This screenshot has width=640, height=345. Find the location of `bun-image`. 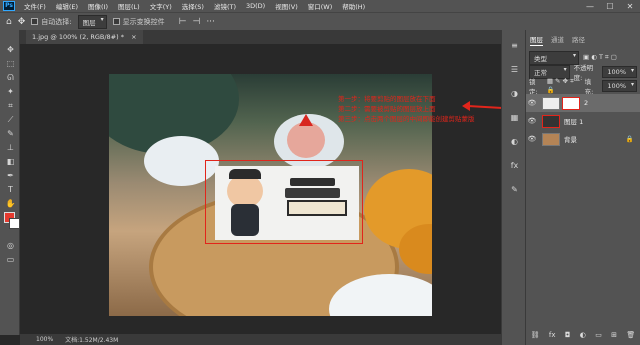

bun-image is located at coordinates (306, 140).